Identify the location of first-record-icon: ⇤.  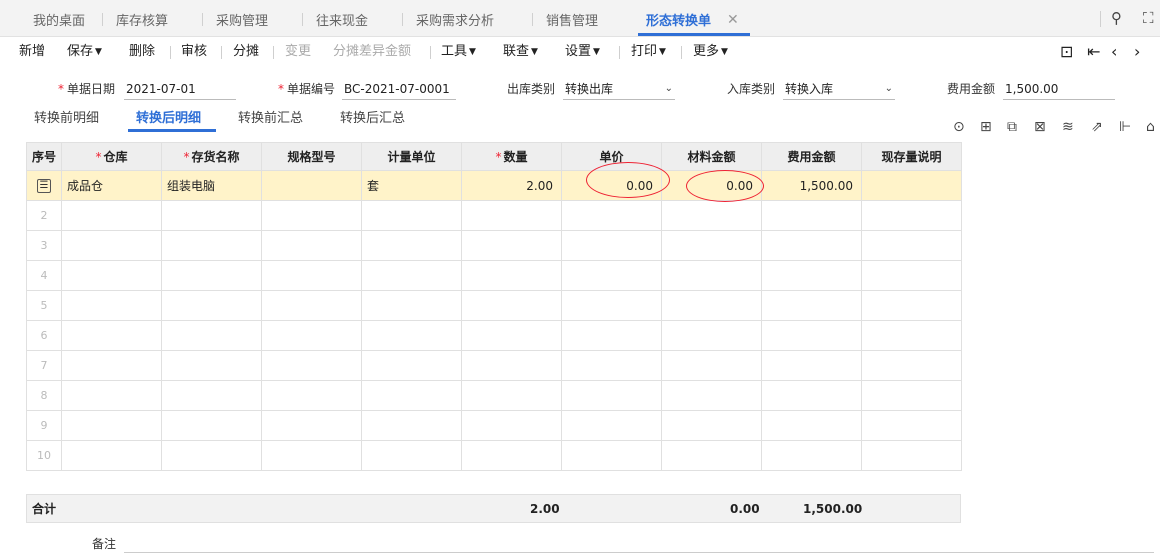
(1093, 52).